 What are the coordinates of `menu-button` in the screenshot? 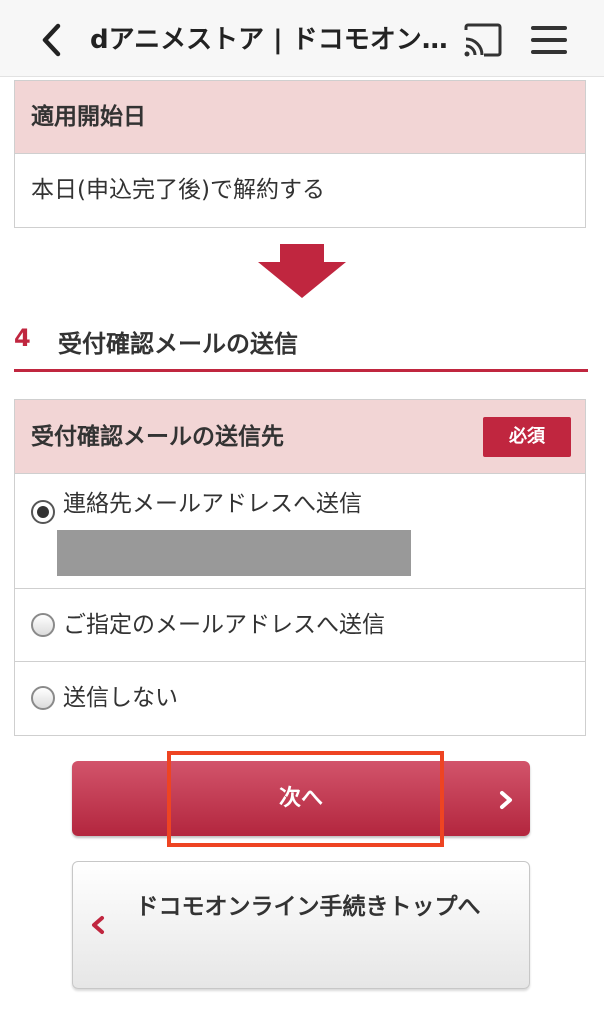 It's located at (549, 40).